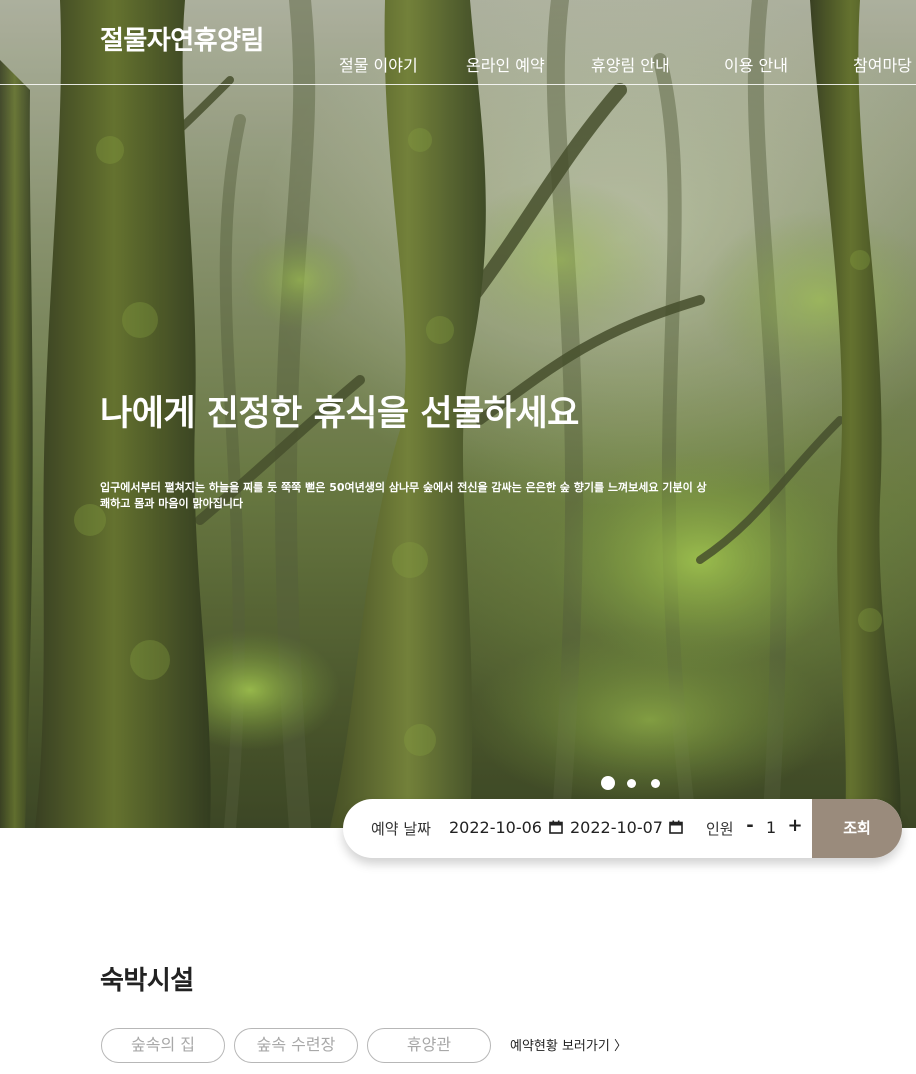  I want to click on main-navigation: 절물 이야기 온라인 예약 휴양림 안내 이용 안내 참여마당, so click(458, 64).